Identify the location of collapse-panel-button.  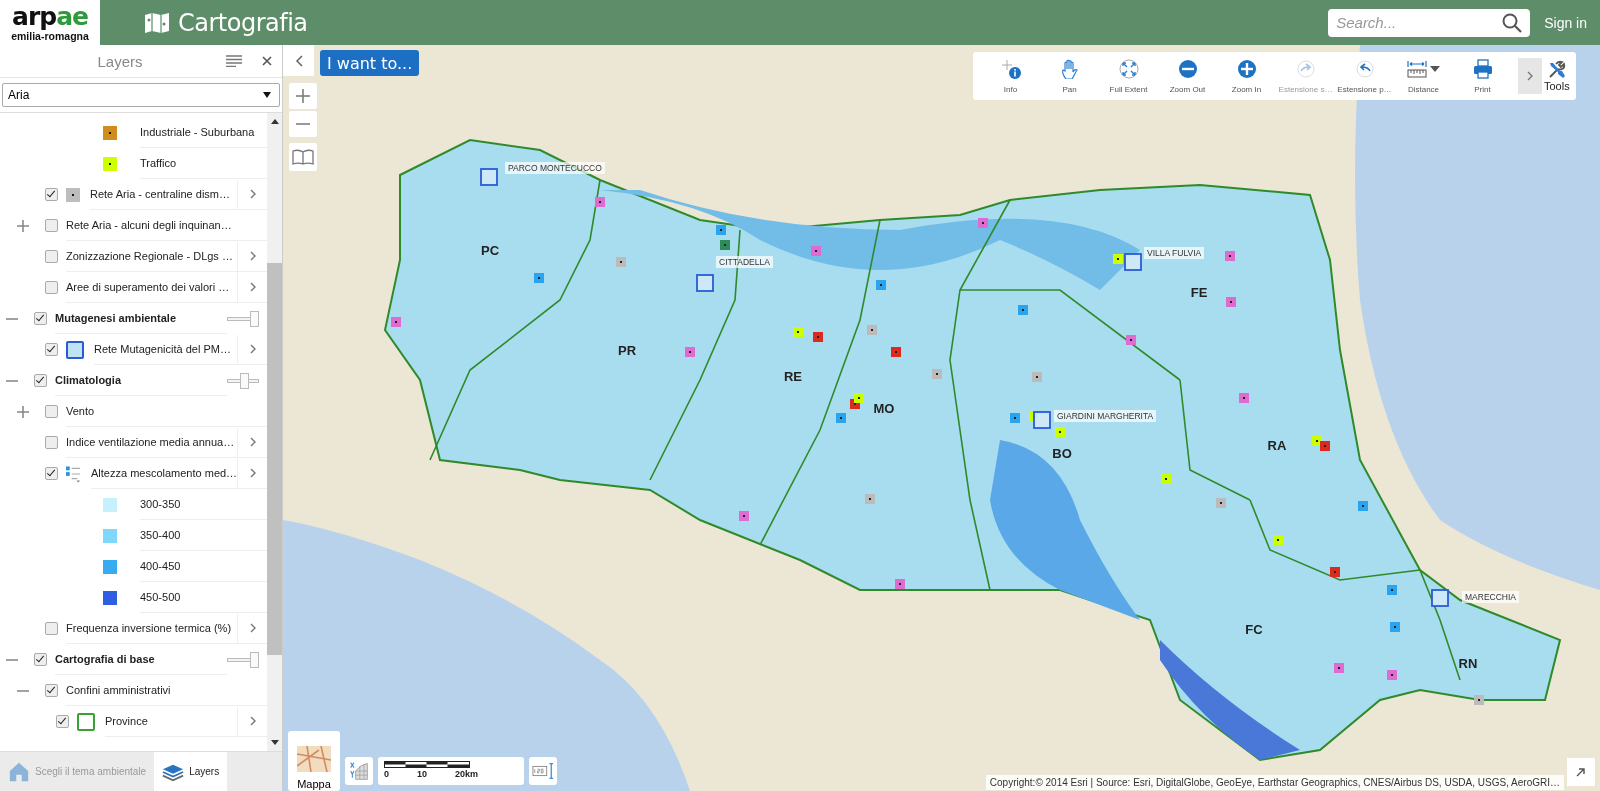
(298, 60).